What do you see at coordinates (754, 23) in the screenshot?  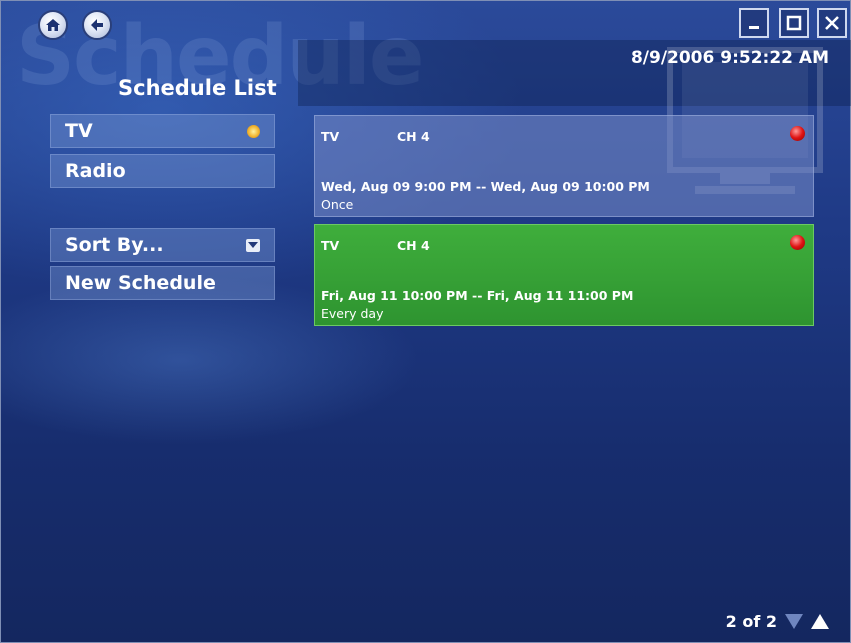 I see `minimize-button` at bounding box center [754, 23].